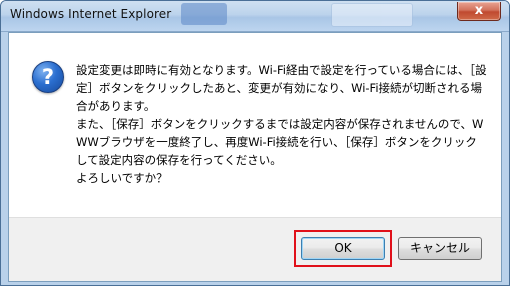  Describe the element at coordinates (255, 16) in the screenshot. I see `title-bar: Windows Internet Explorer x` at that location.